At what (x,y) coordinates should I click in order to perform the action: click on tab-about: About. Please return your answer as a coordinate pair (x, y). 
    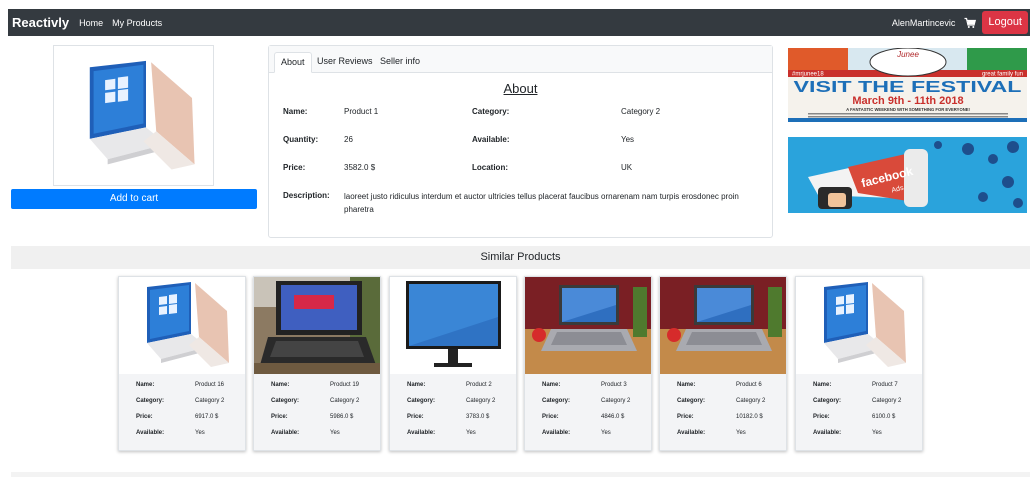
    Looking at the image, I should click on (293, 62).